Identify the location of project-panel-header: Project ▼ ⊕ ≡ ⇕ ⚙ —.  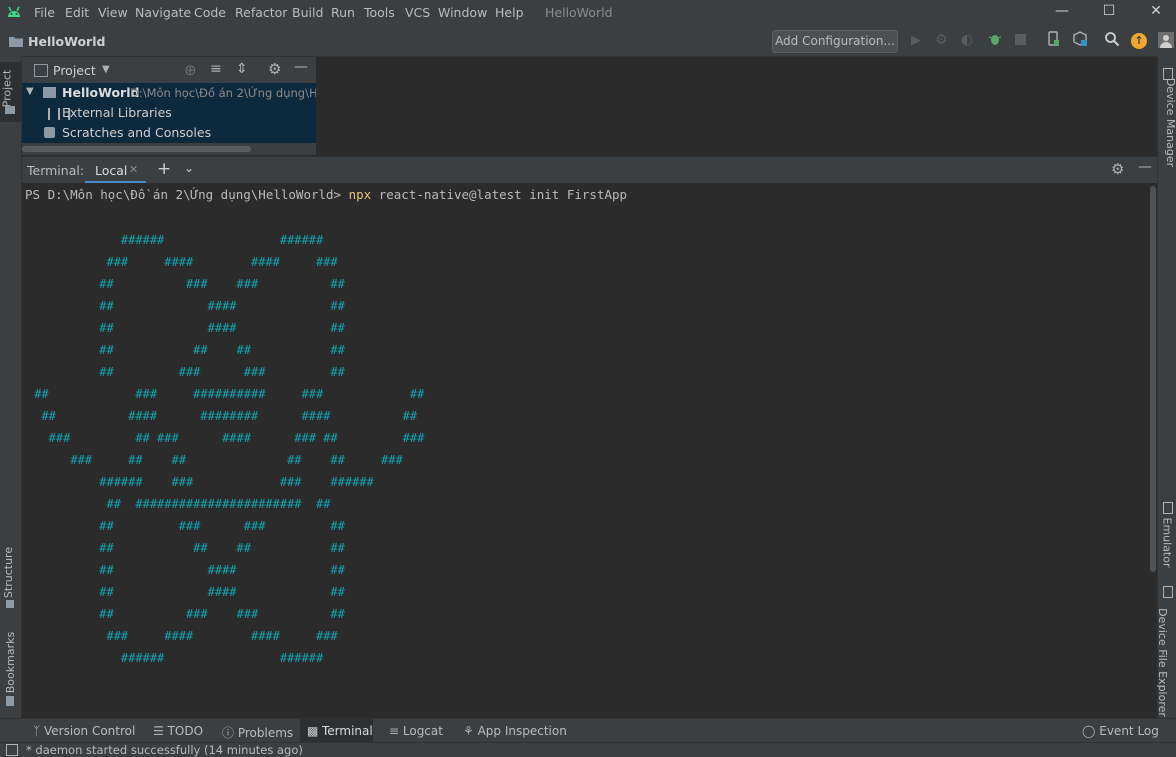
(169, 70).